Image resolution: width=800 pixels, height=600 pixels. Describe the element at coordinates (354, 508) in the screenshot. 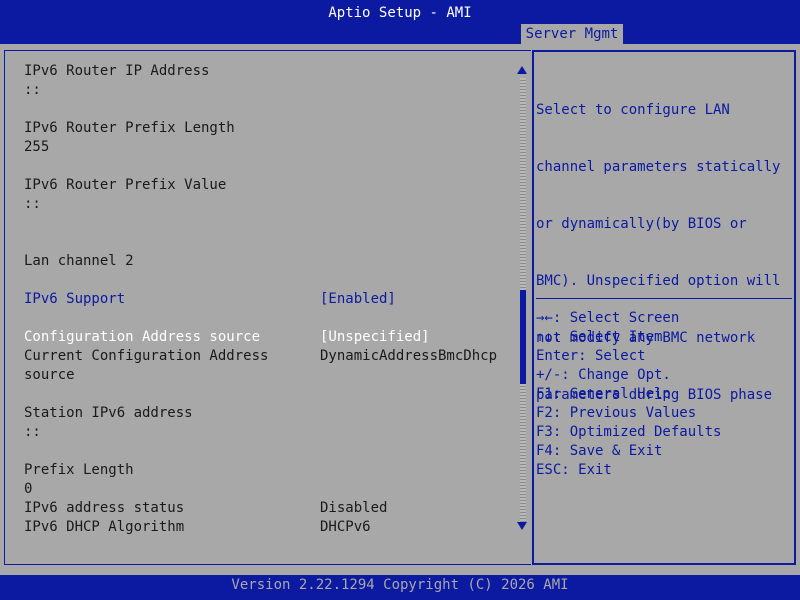

I see `setting-value-ipv6-address-status: Disabled` at that location.